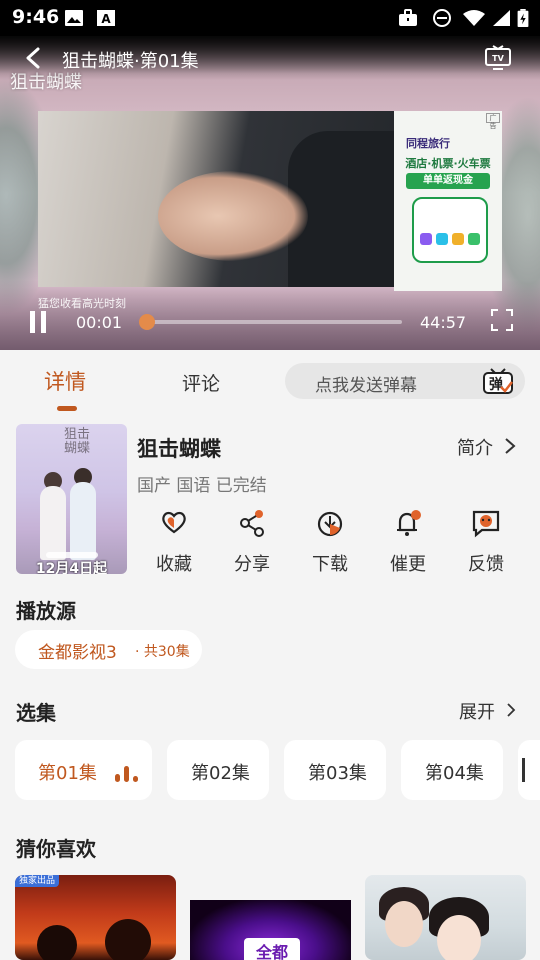 The image size is (540, 960). I want to click on danmu-placeholder: 点我发送弹幕, so click(366, 386).